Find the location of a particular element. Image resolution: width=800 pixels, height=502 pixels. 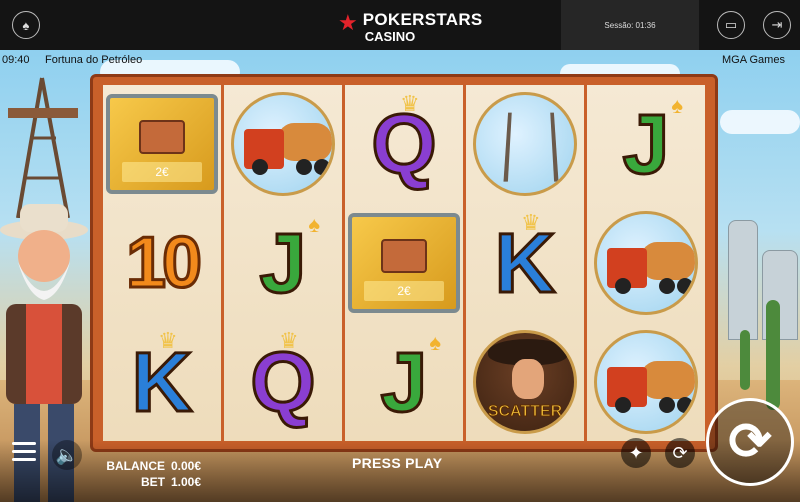

balance-value: 0.00€ is located at coordinates (186, 466).